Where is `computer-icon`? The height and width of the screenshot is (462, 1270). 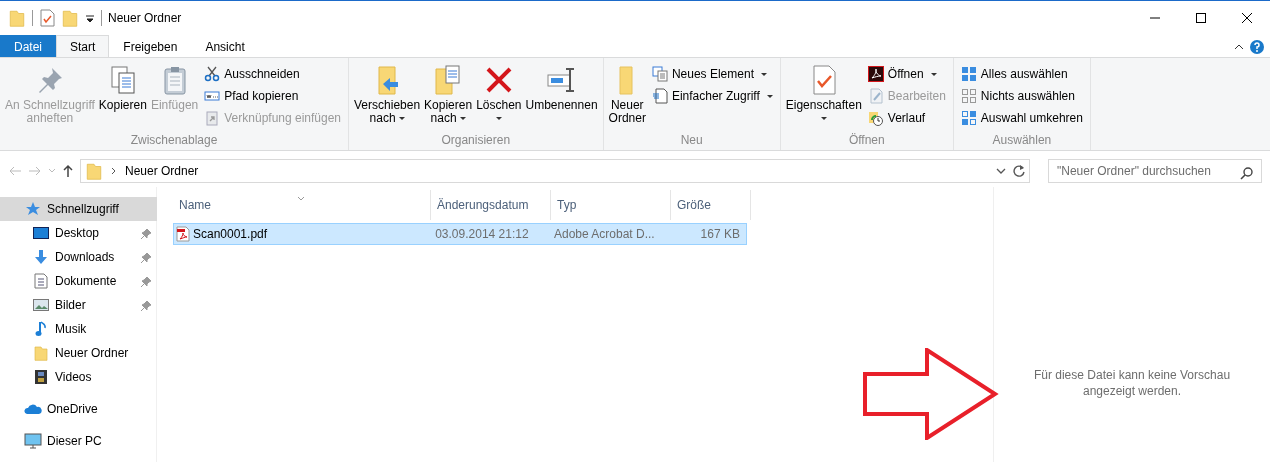 computer-icon is located at coordinates (33, 441).